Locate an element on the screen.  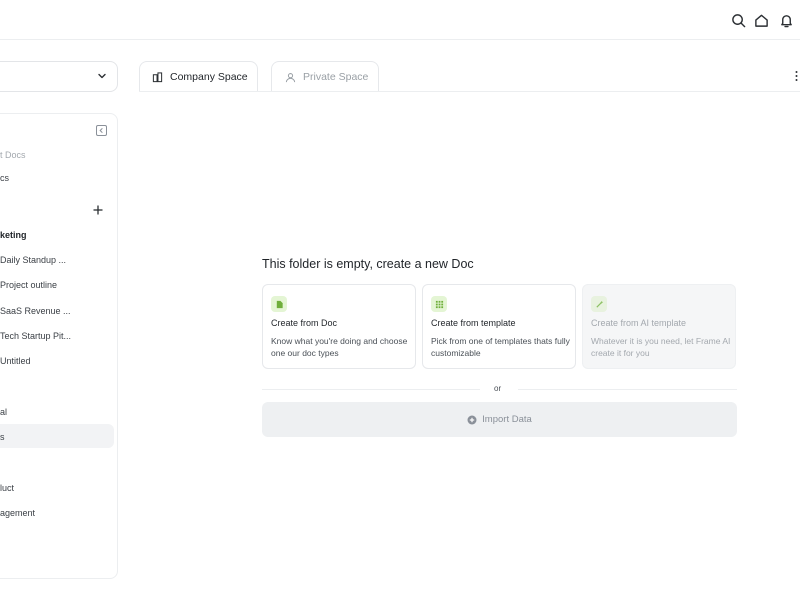
import-data-button: Import Data is located at coordinates (499, 419).